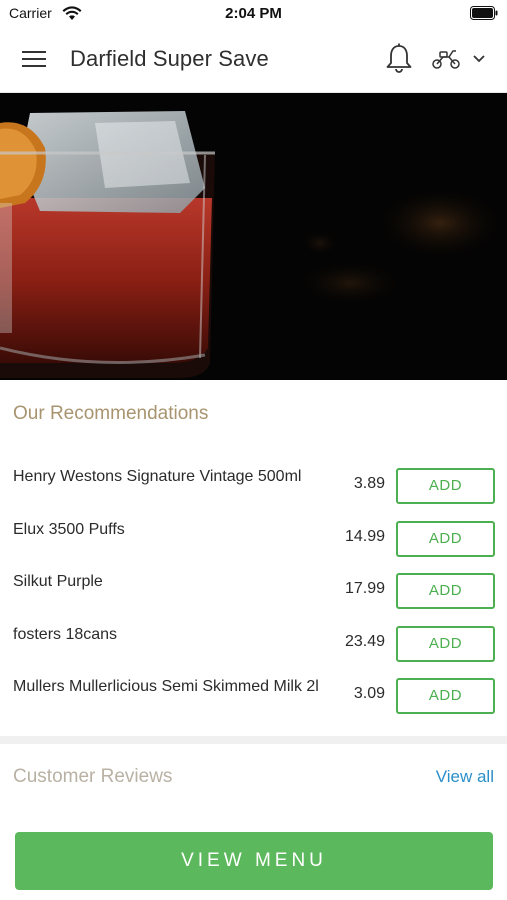 The width and height of the screenshot is (507, 900). I want to click on bell-icon, so click(399, 58).